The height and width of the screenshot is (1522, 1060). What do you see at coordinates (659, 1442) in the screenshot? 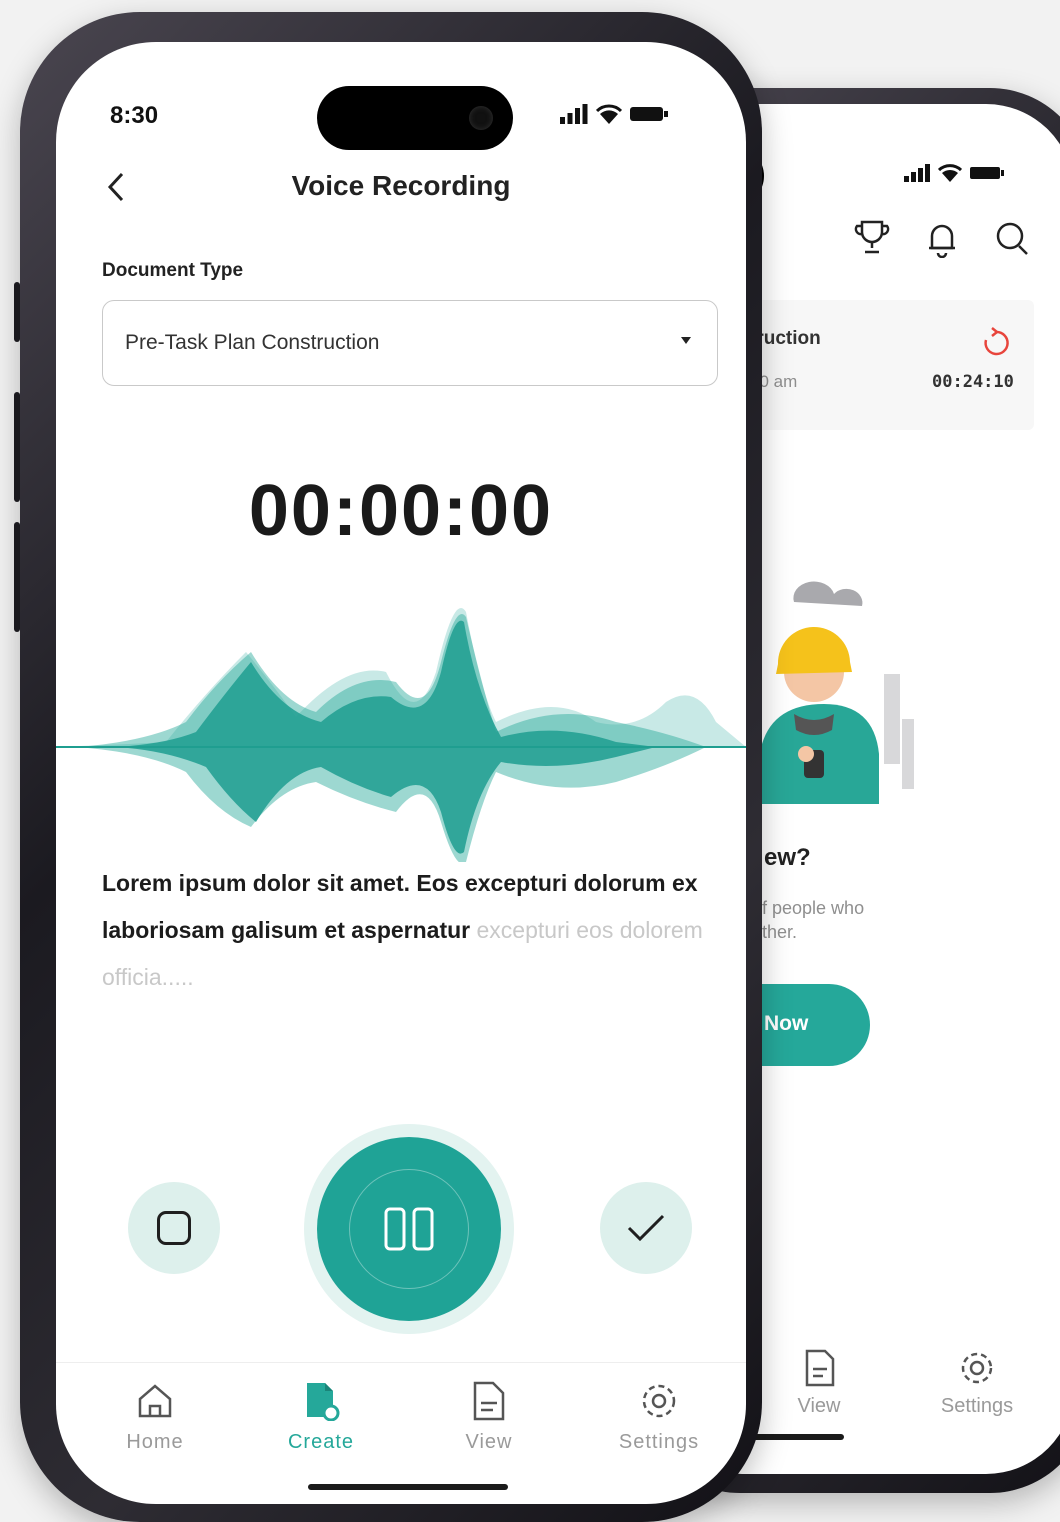
I see `nav-settings-label: Settings` at bounding box center [659, 1442].